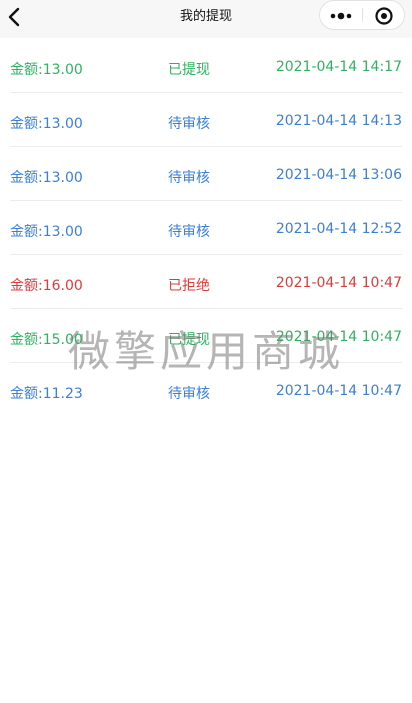 The height and width of the screenshot is (703, 412). I want to click on withdrawal-row: 金额:15.00 已提现 2021-04-14 10:47, so click(206, 336).